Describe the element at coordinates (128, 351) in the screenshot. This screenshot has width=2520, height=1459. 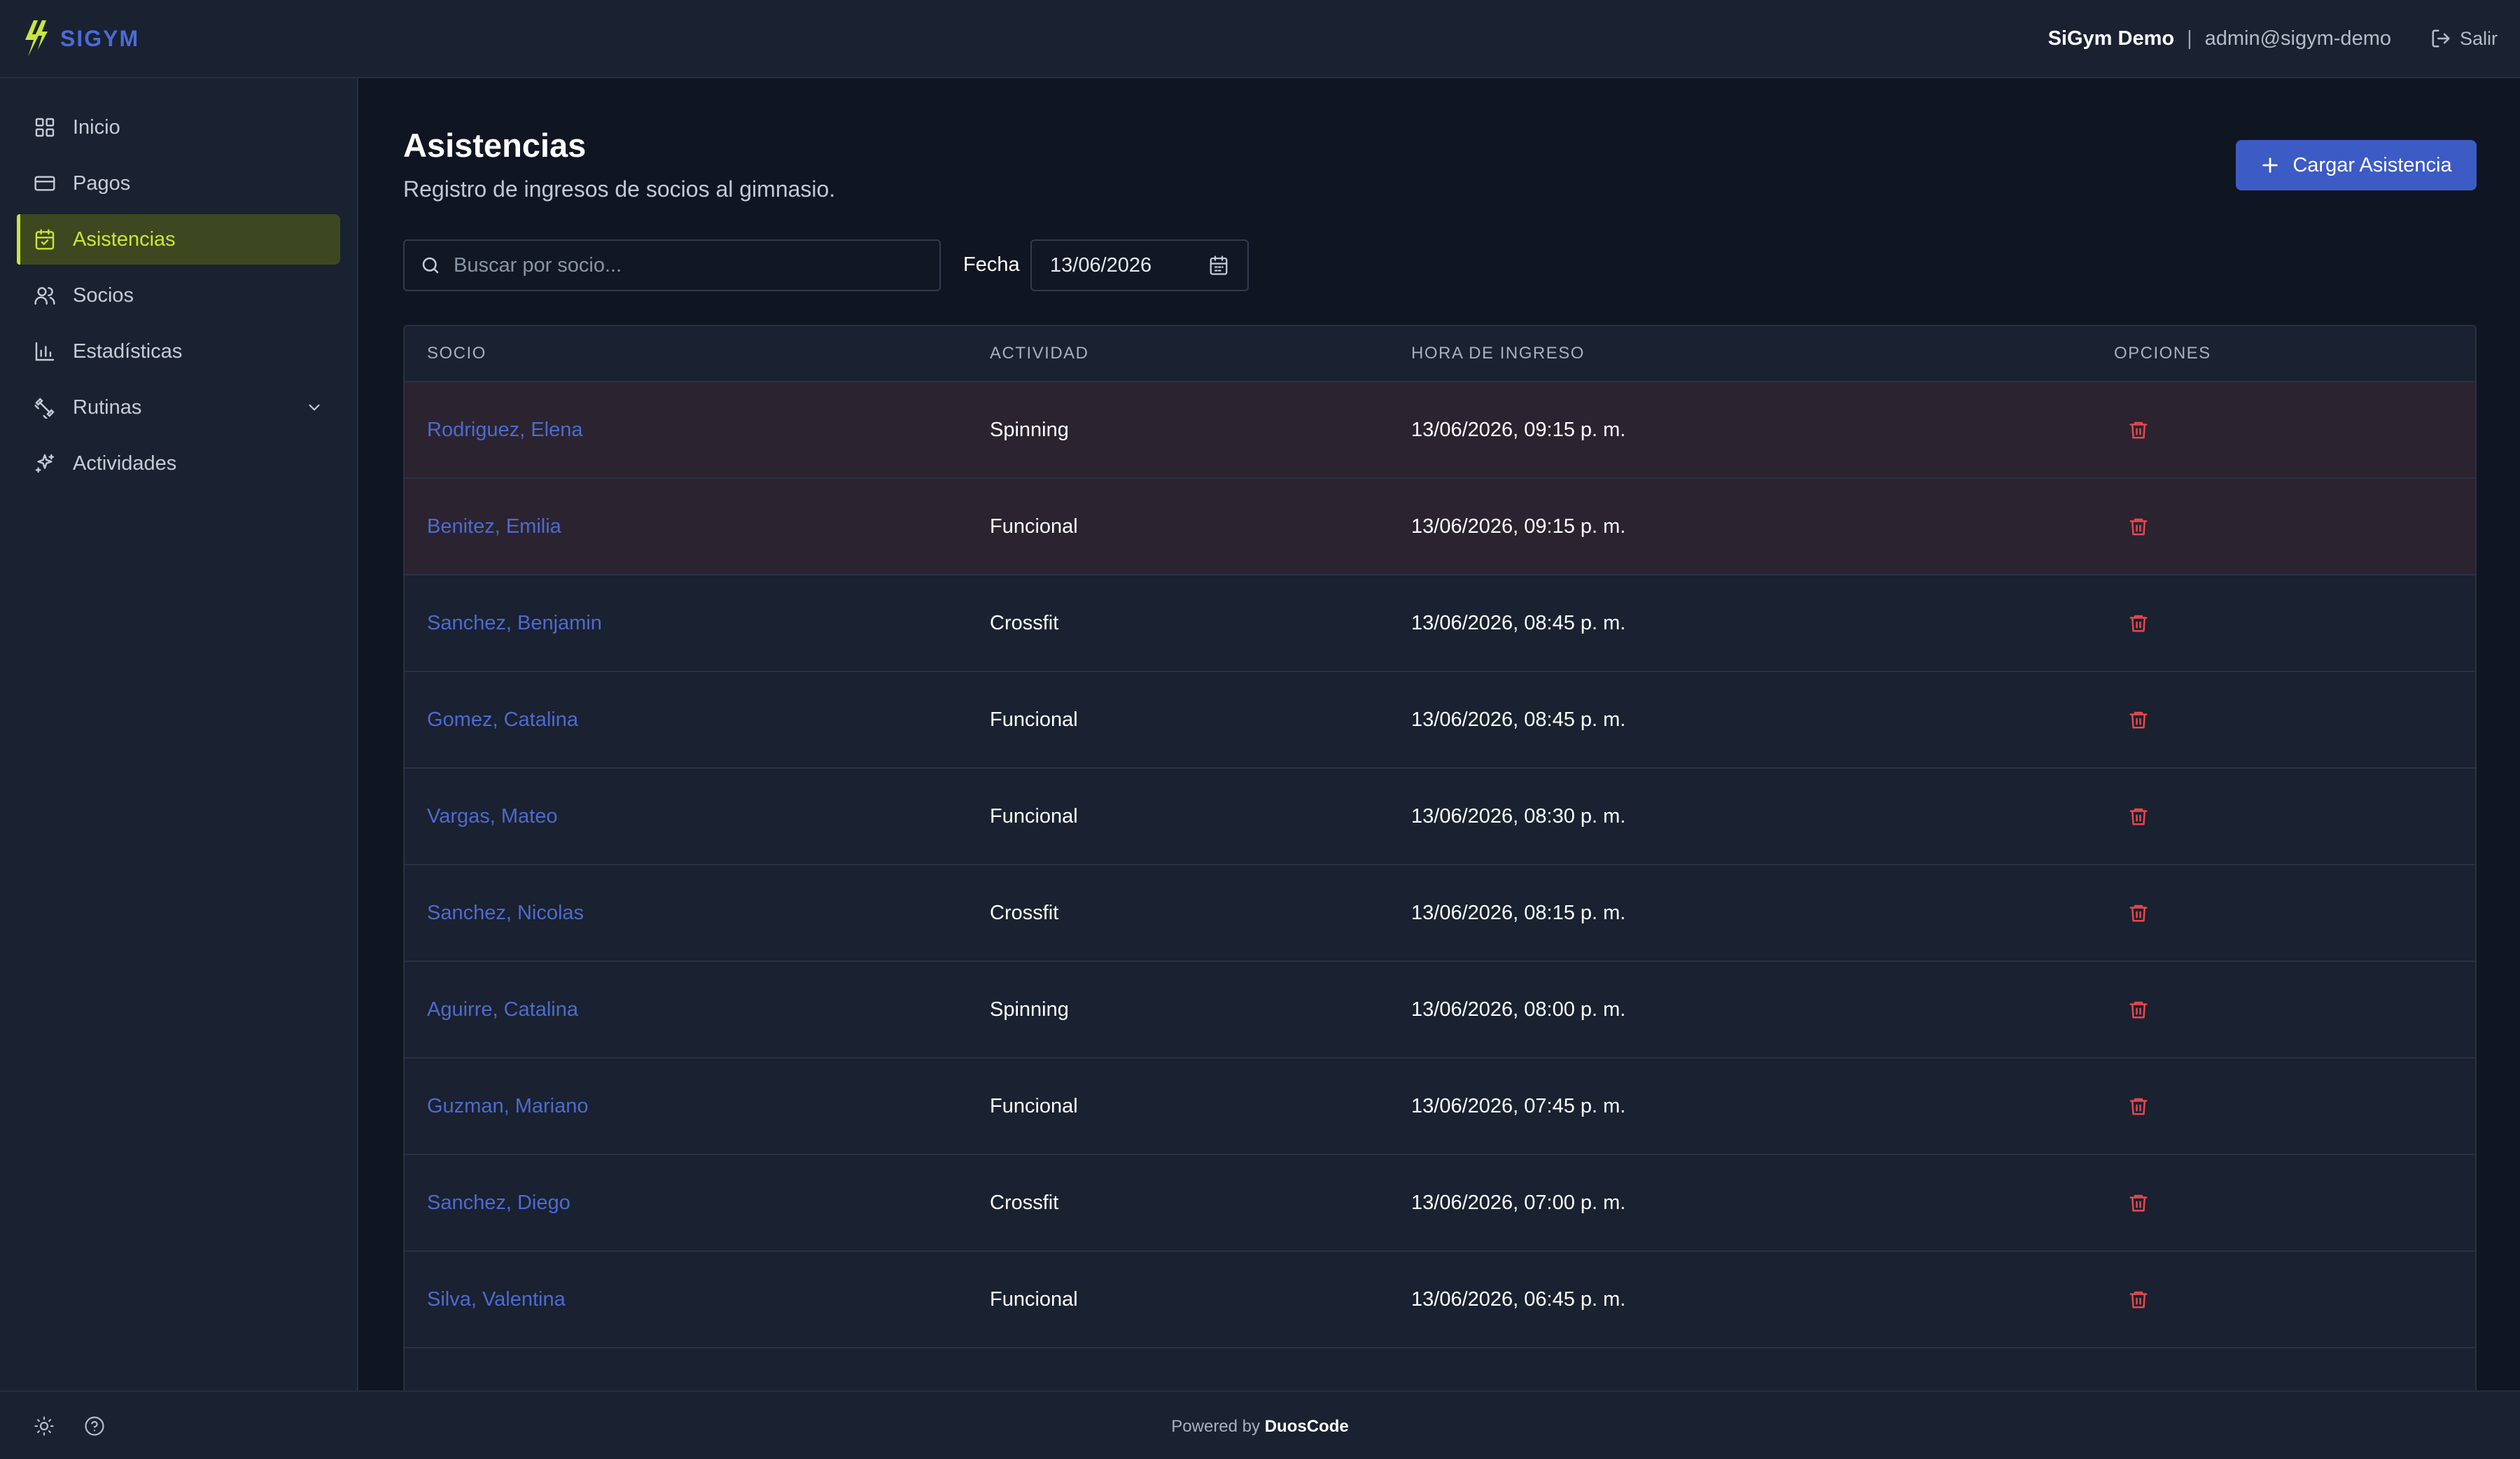
I see `sidebar-item-label: Estadísticas` at that location.